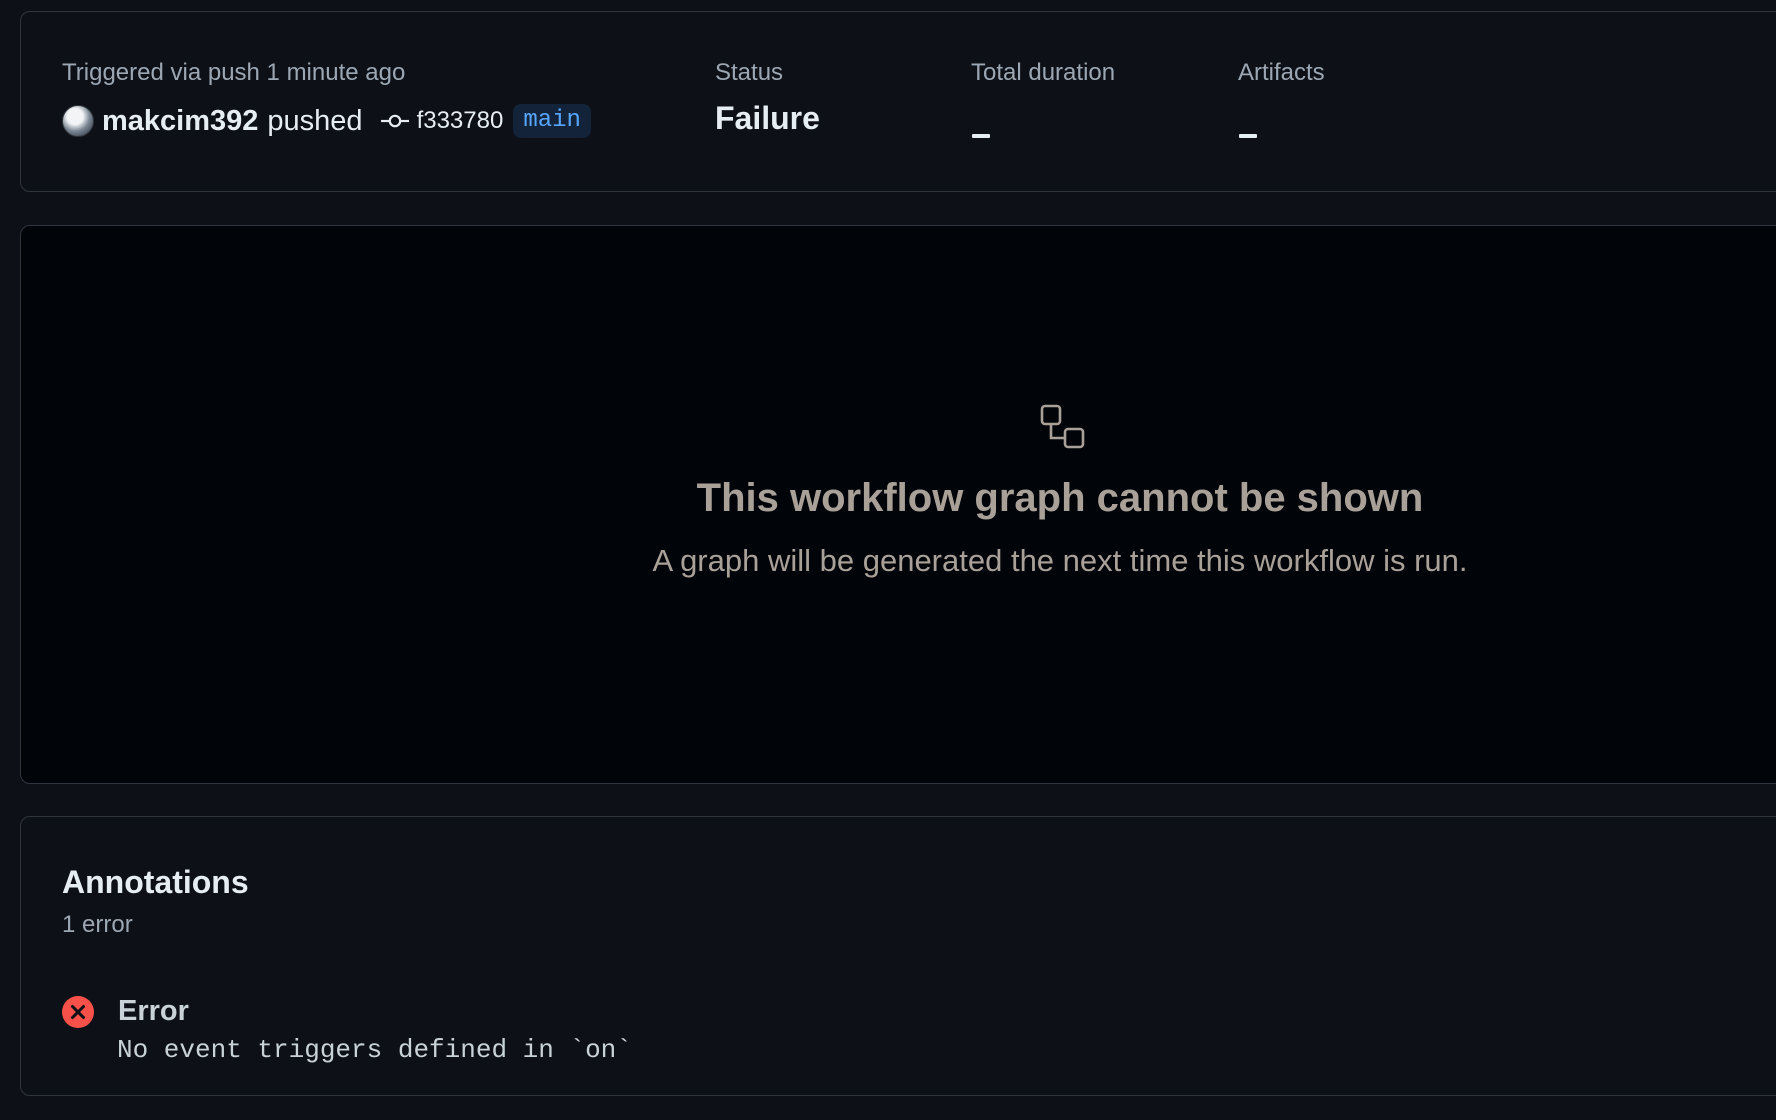 The width and height of the screenshot is (1776, 1120). I want to click on status-column: Status Failure, so click(815, 103).